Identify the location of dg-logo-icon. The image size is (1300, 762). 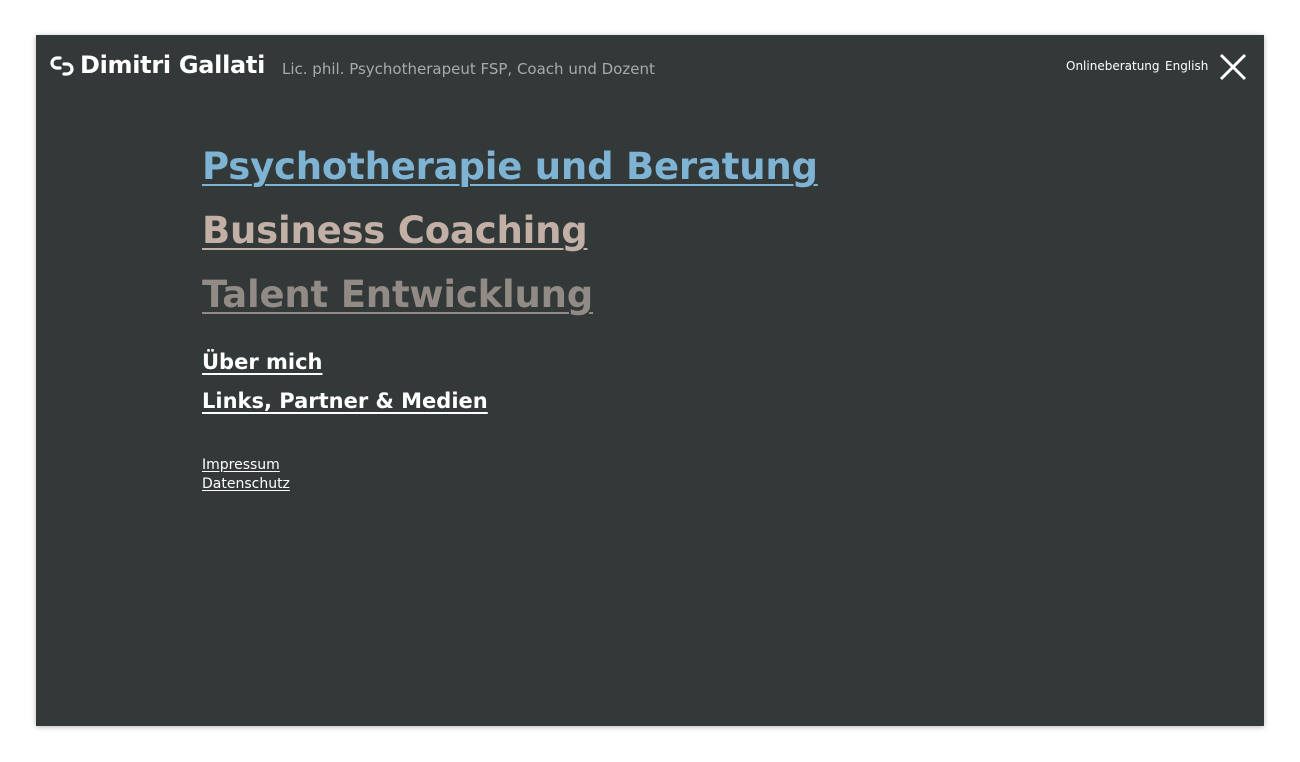
(62, 66).